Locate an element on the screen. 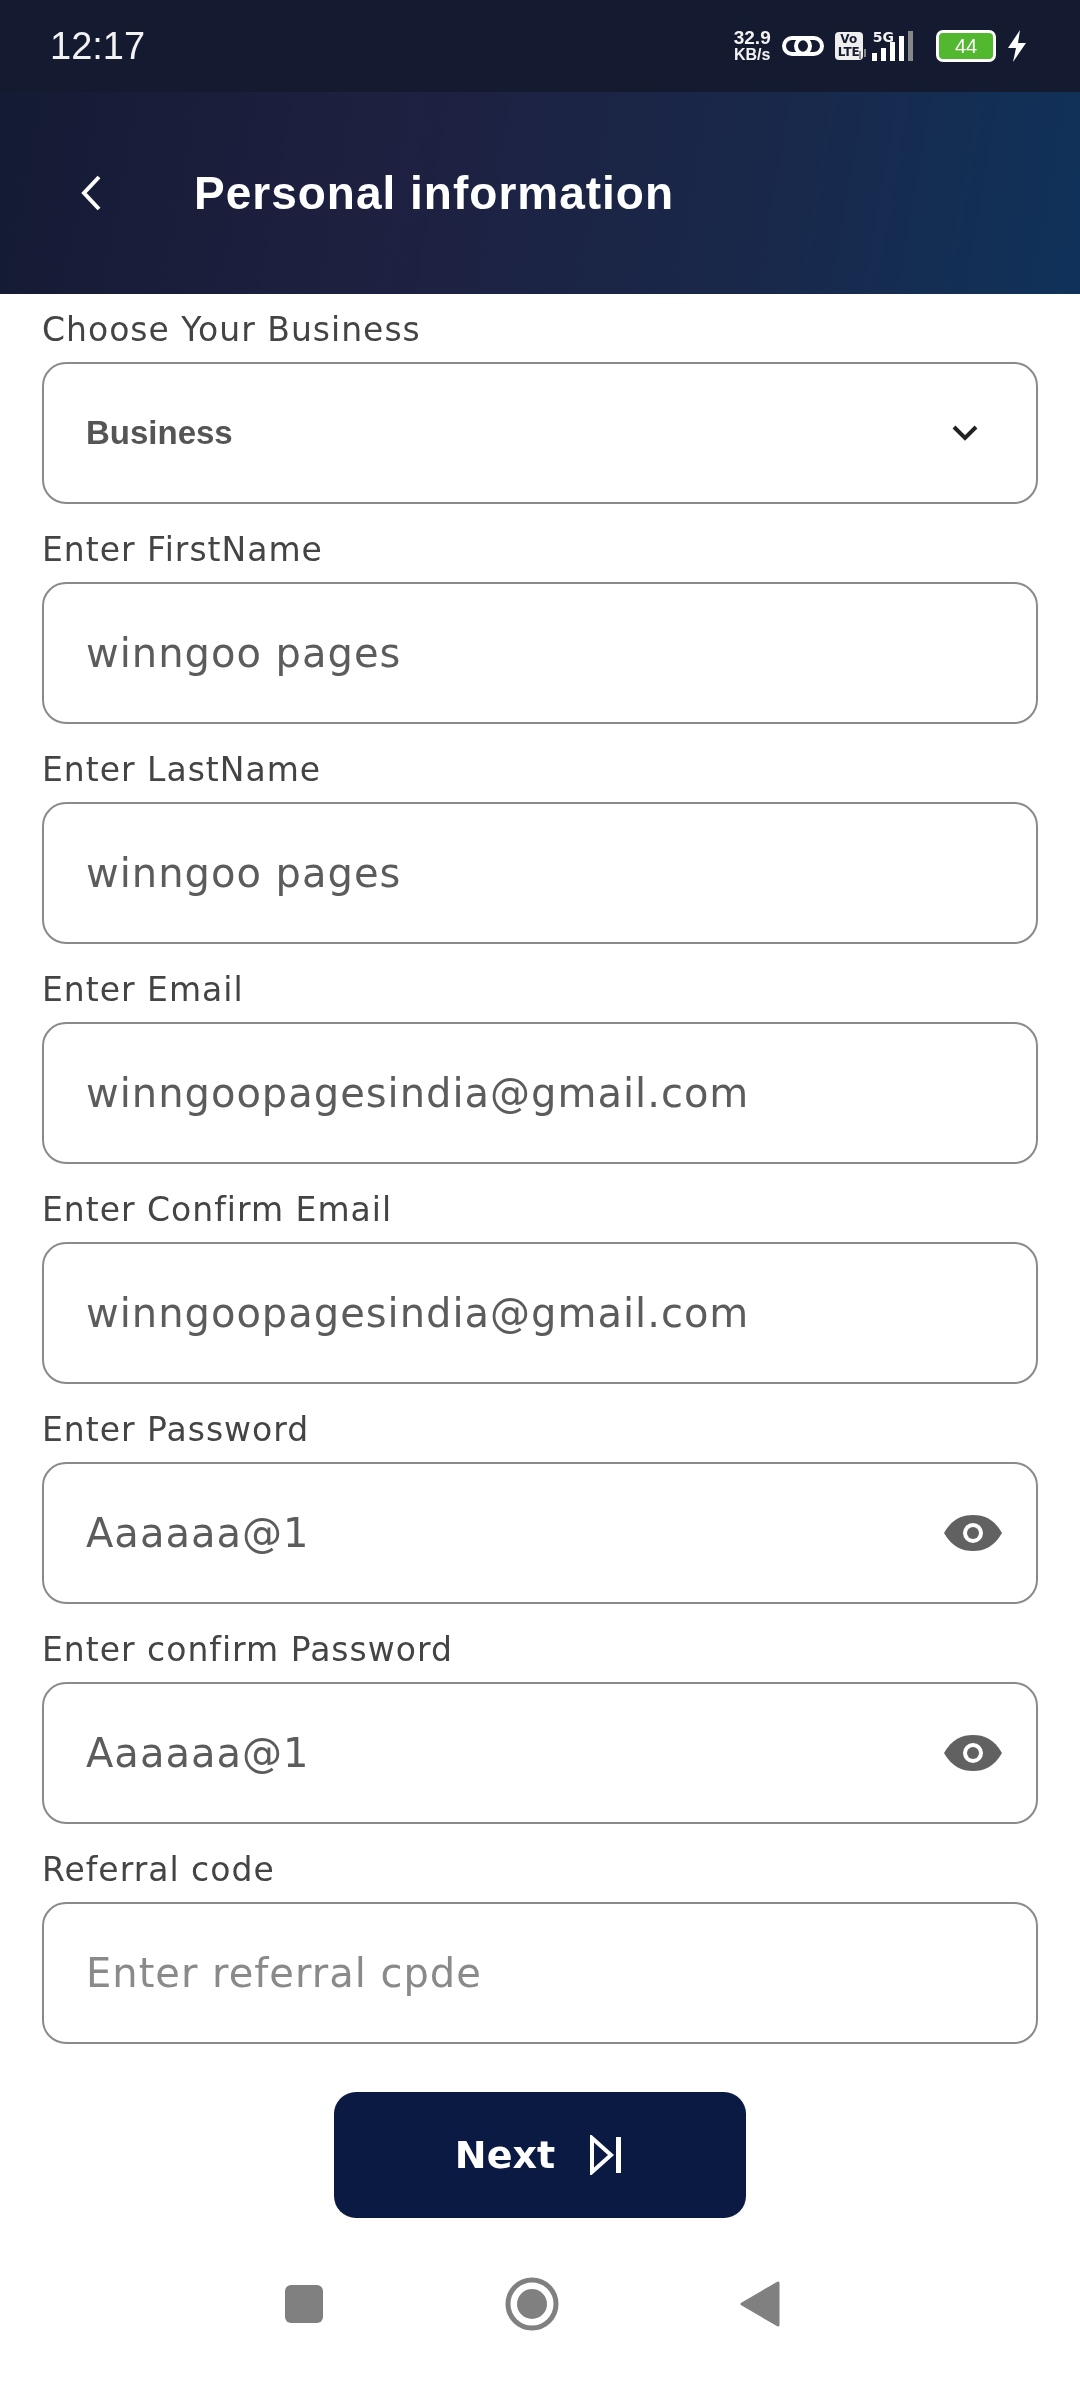 The height and width of the screenshot is (2400, 1080). back-triangle-icon is located at coordinates (760, 2304).